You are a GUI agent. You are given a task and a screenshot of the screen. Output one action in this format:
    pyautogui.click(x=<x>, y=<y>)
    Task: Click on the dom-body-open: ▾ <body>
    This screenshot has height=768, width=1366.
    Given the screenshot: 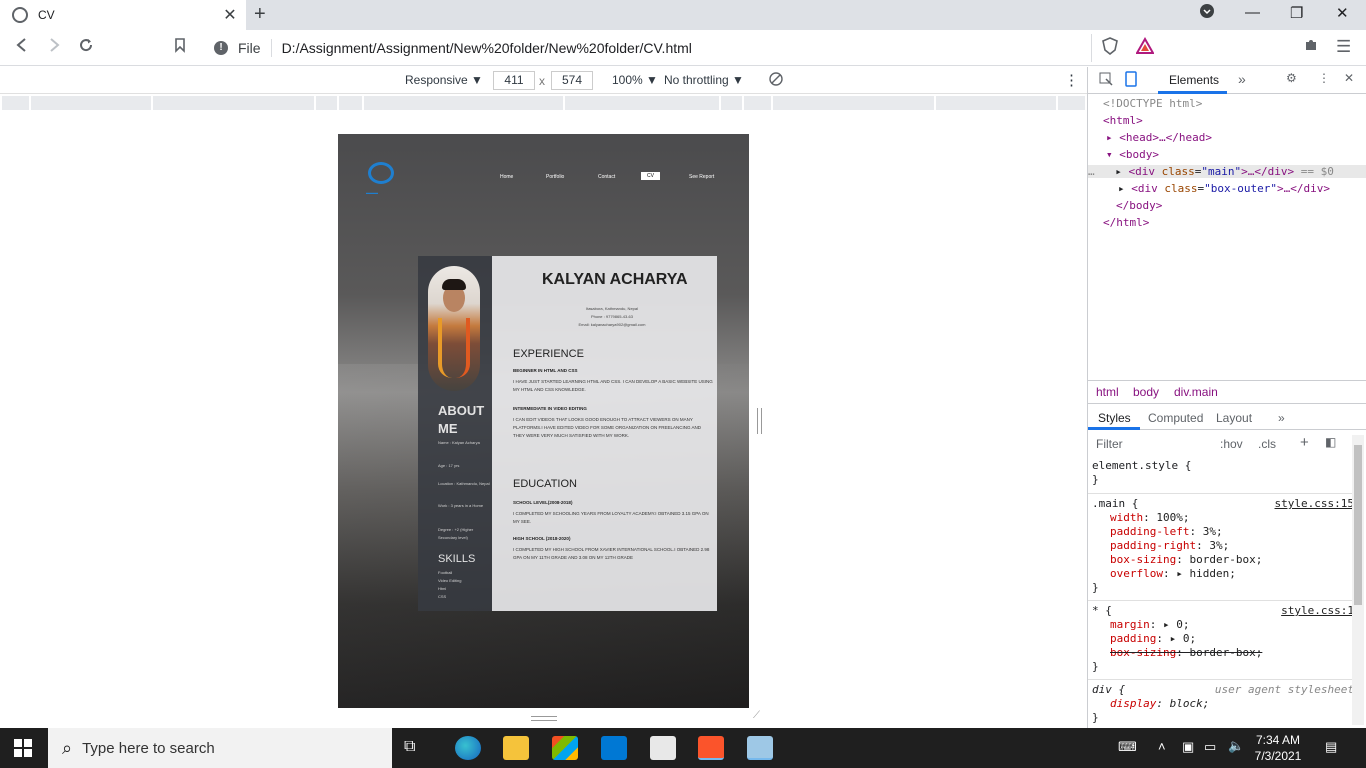 What is the action you would take?
    pyautogui.click(x=1132, y=154)
    